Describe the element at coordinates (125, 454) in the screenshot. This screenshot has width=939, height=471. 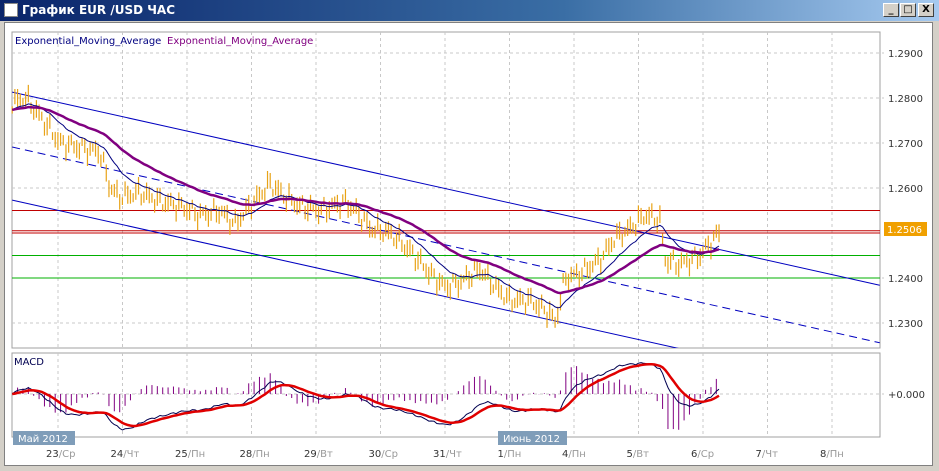
I see `x-tick-label: 24/Чт` at that location.